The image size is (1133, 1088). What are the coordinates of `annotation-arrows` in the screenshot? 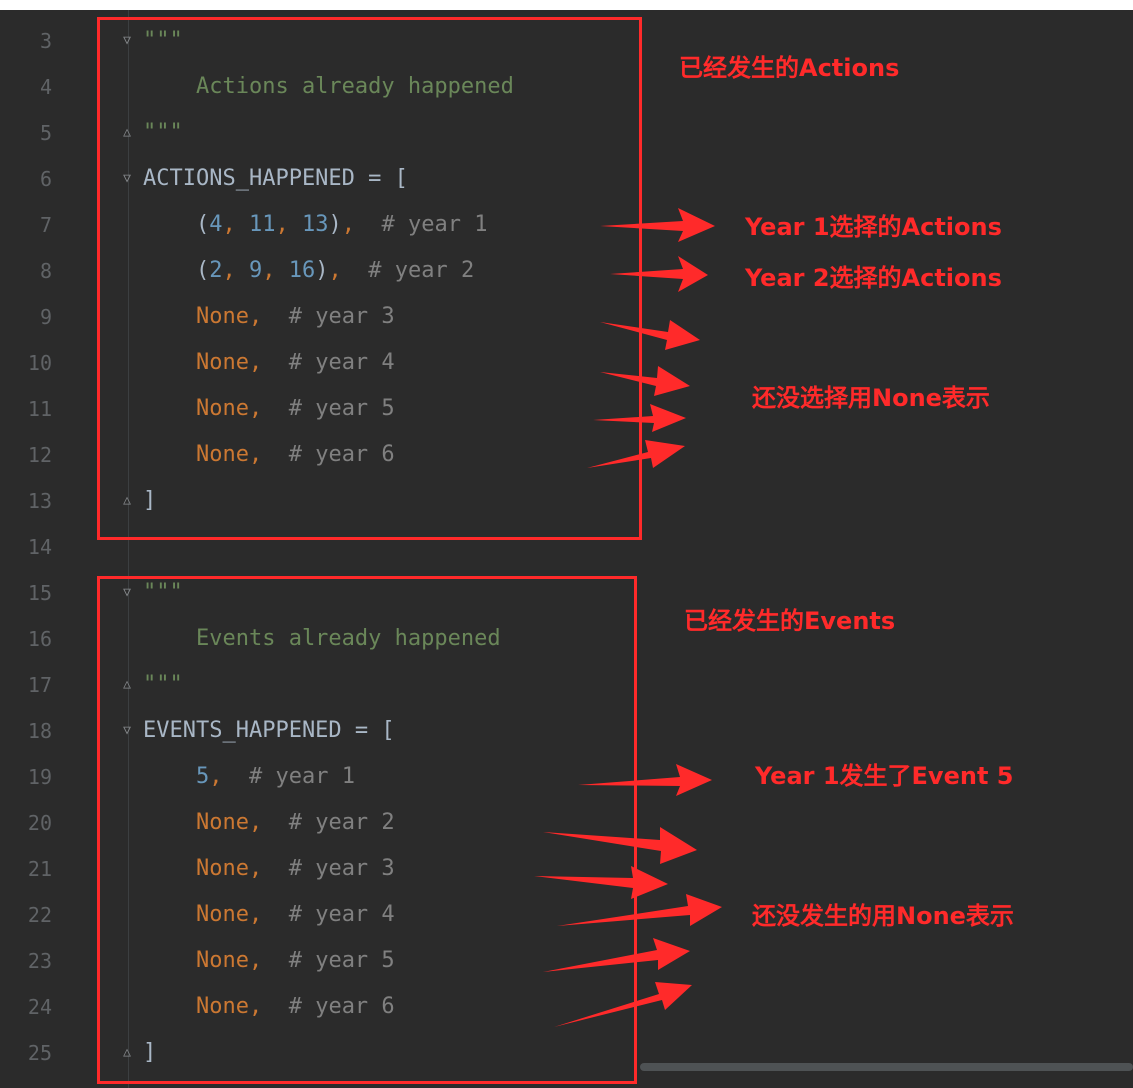 It's located at (628, 617).